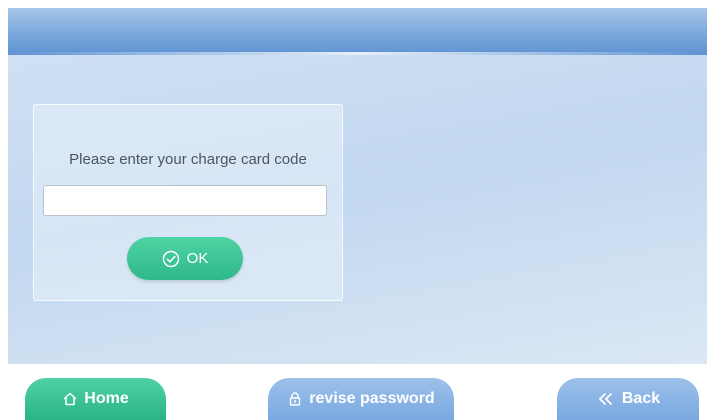  Describe the element at coordinates (185, 258) in the screenshot. I see `ok-button: OK` at that location.